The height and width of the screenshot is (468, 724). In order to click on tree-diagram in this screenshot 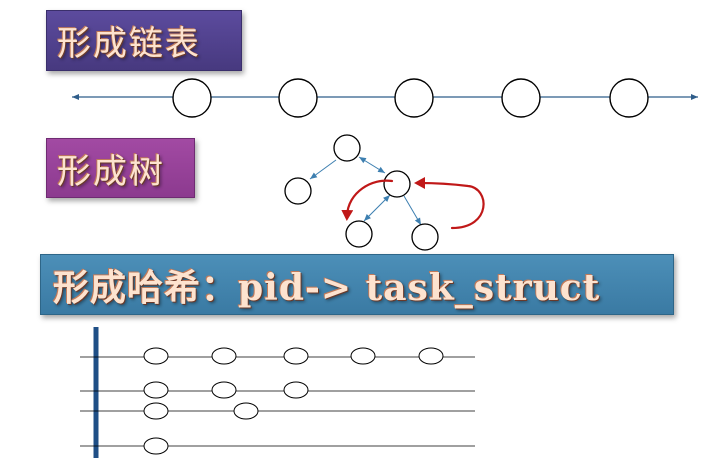, I will do `click(384, 192)`.